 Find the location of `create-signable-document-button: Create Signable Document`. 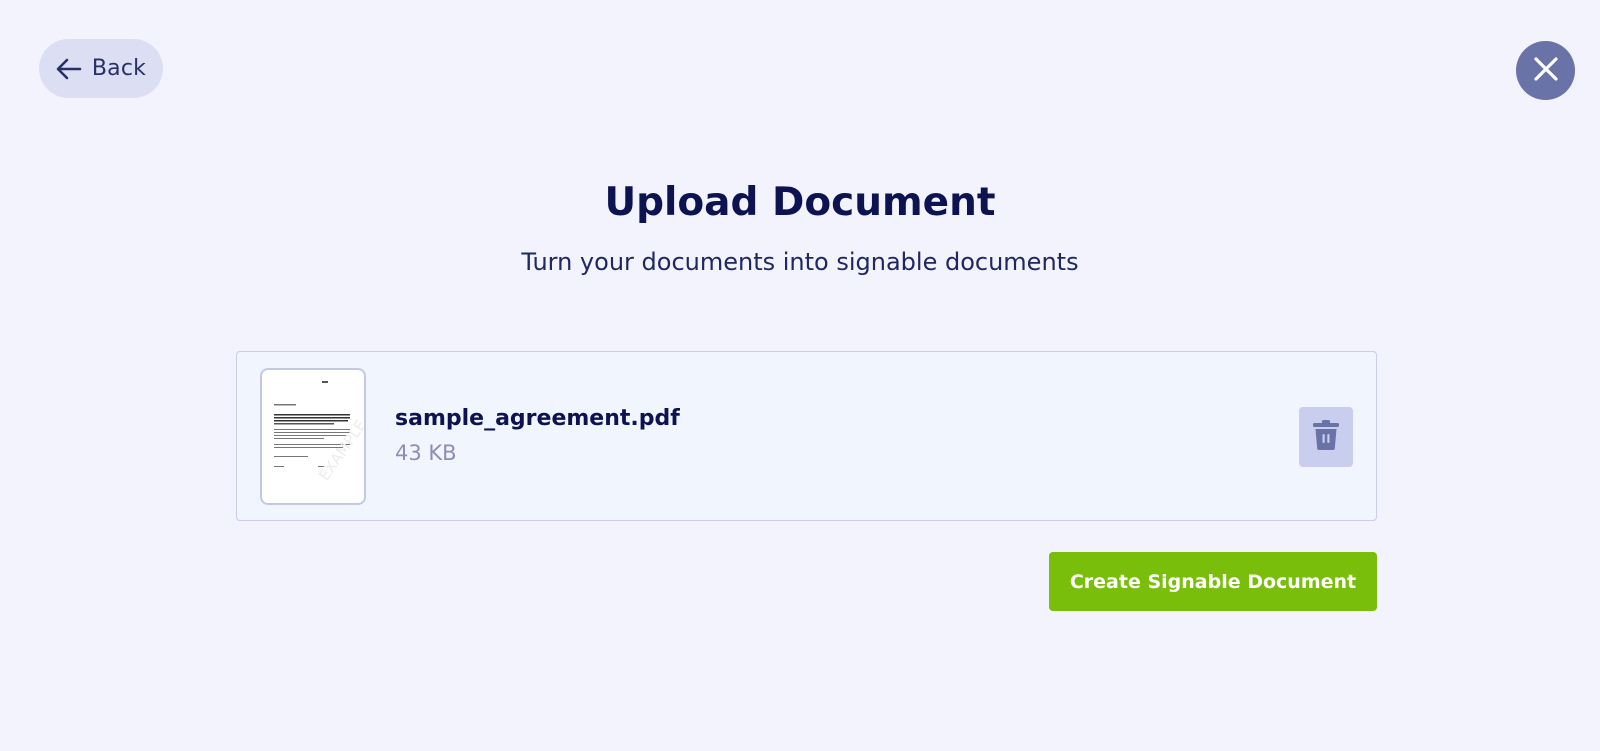

create-signable-document-button: Create Signable Document is located at coordinates (1213, 581).